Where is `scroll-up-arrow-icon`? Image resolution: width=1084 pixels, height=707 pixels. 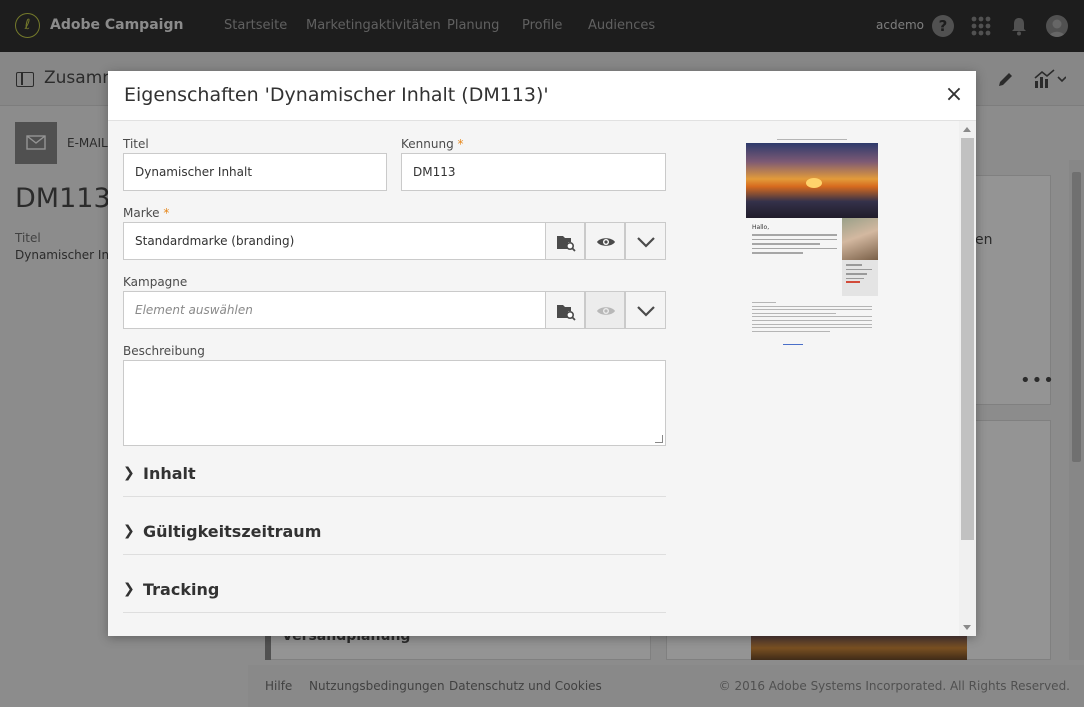 scroll-up-arrow-icon is located at coordinates (967, 129).